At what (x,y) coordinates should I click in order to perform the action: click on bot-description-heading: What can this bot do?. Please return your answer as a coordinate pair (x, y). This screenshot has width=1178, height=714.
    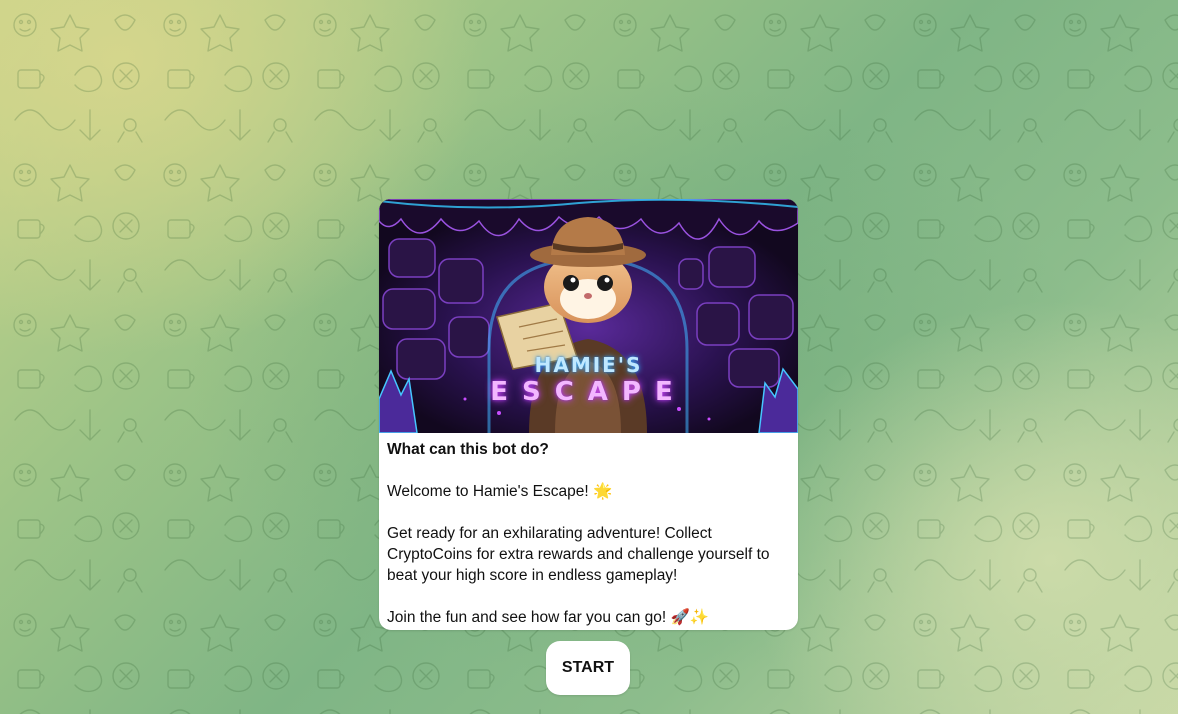
    Looking at the image, I should click on (468, 449).